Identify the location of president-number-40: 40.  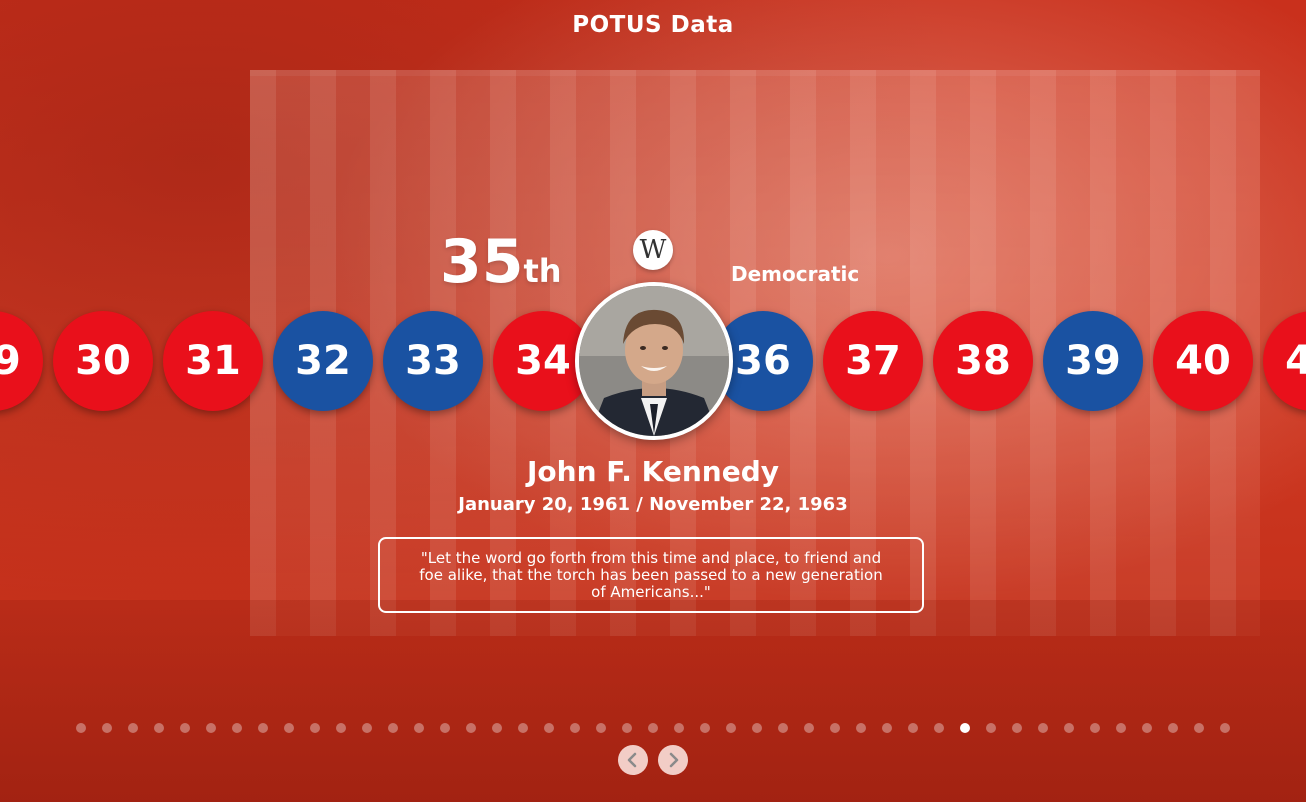
(1203, 361).